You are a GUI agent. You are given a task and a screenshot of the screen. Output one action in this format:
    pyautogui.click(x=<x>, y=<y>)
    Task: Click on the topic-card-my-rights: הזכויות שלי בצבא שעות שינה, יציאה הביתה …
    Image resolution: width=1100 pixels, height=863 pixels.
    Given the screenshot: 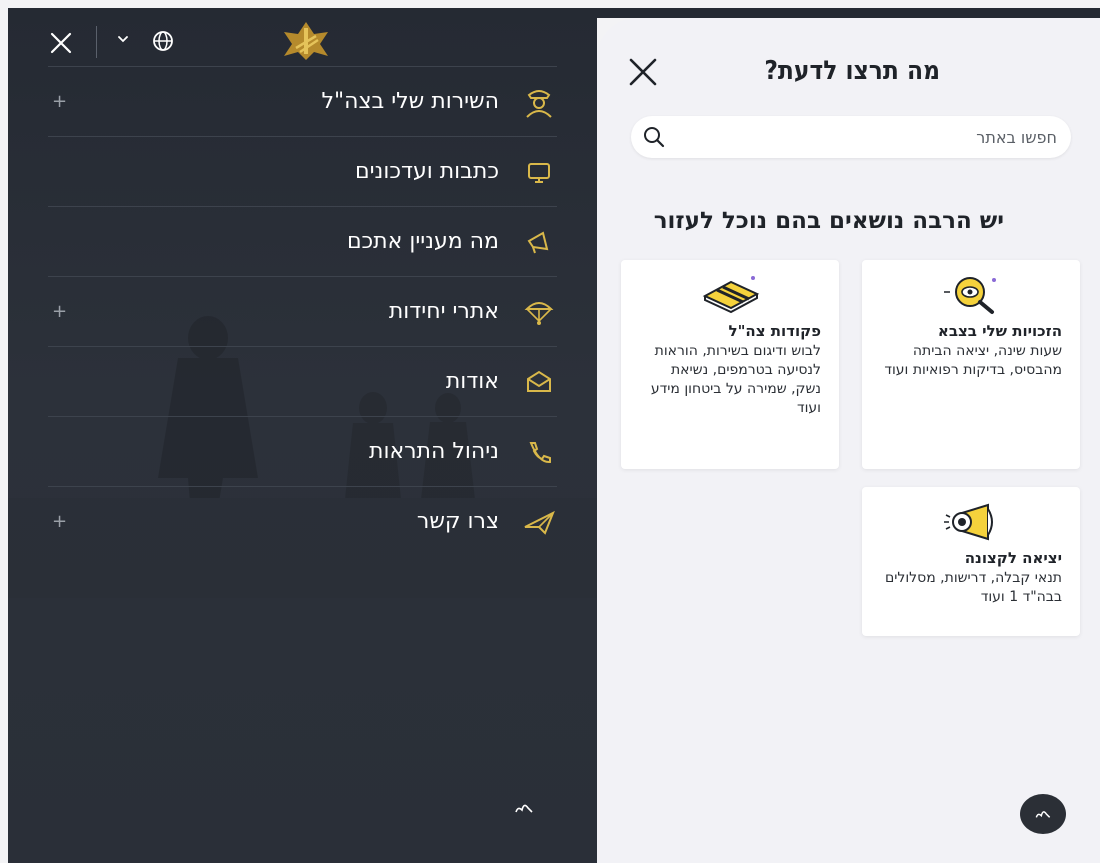 What is the action you would take?
    pyautogui.click(x=971, y=364)
    